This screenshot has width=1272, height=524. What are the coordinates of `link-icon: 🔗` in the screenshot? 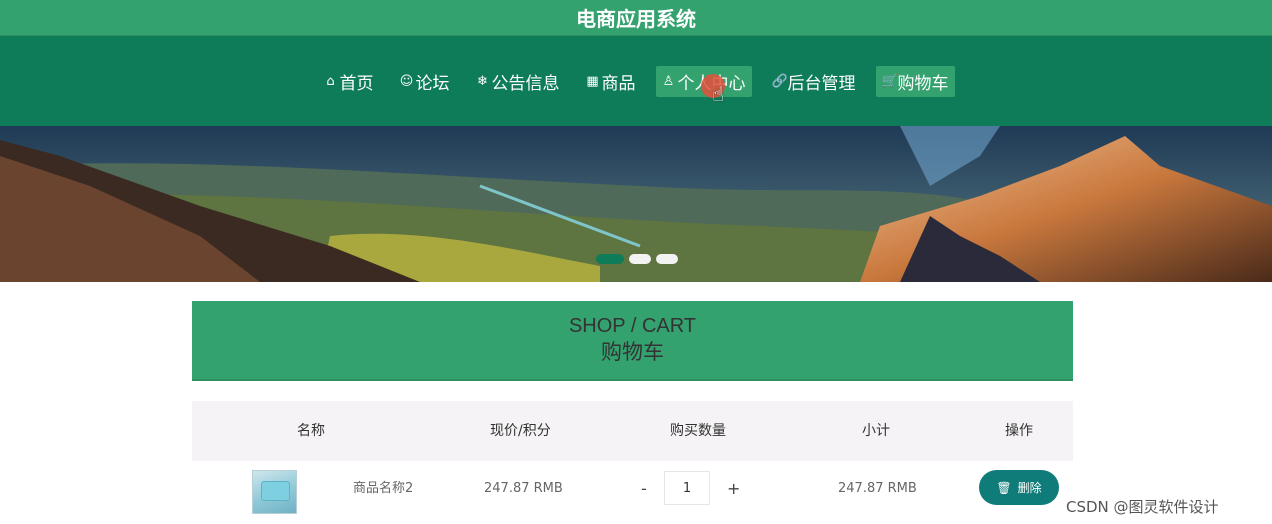 It's located at (779, 81).